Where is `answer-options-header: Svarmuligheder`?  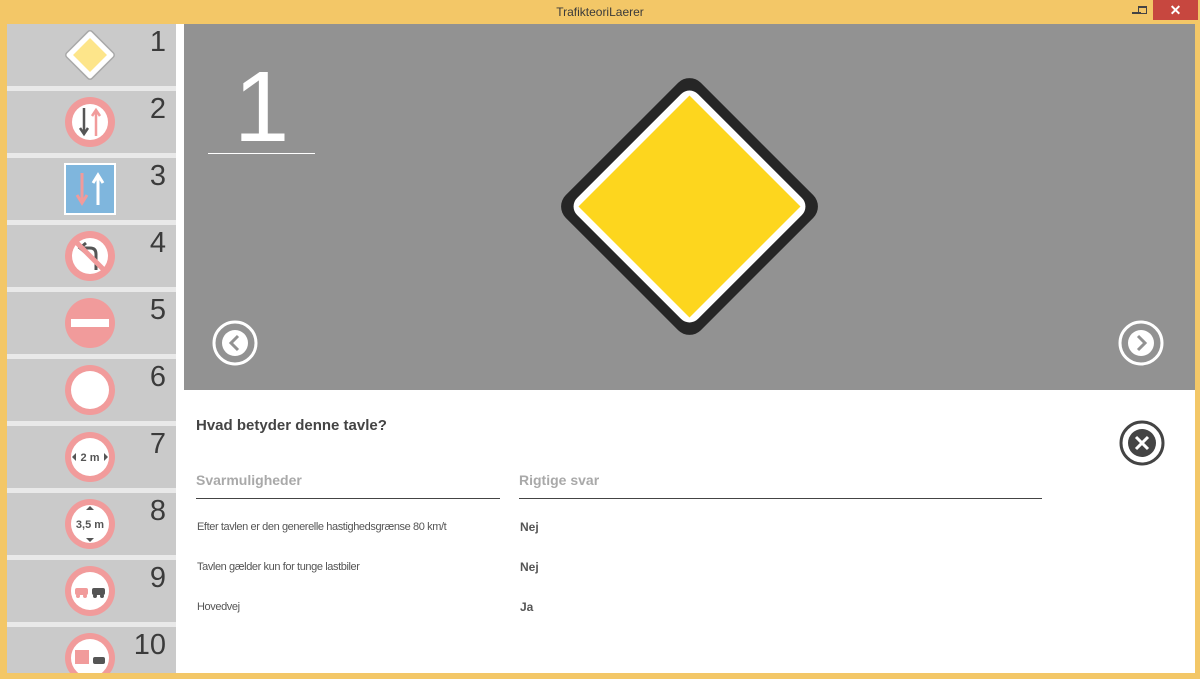
answer-options-header: Svarmuligheder is located at coordinates (249, 480).